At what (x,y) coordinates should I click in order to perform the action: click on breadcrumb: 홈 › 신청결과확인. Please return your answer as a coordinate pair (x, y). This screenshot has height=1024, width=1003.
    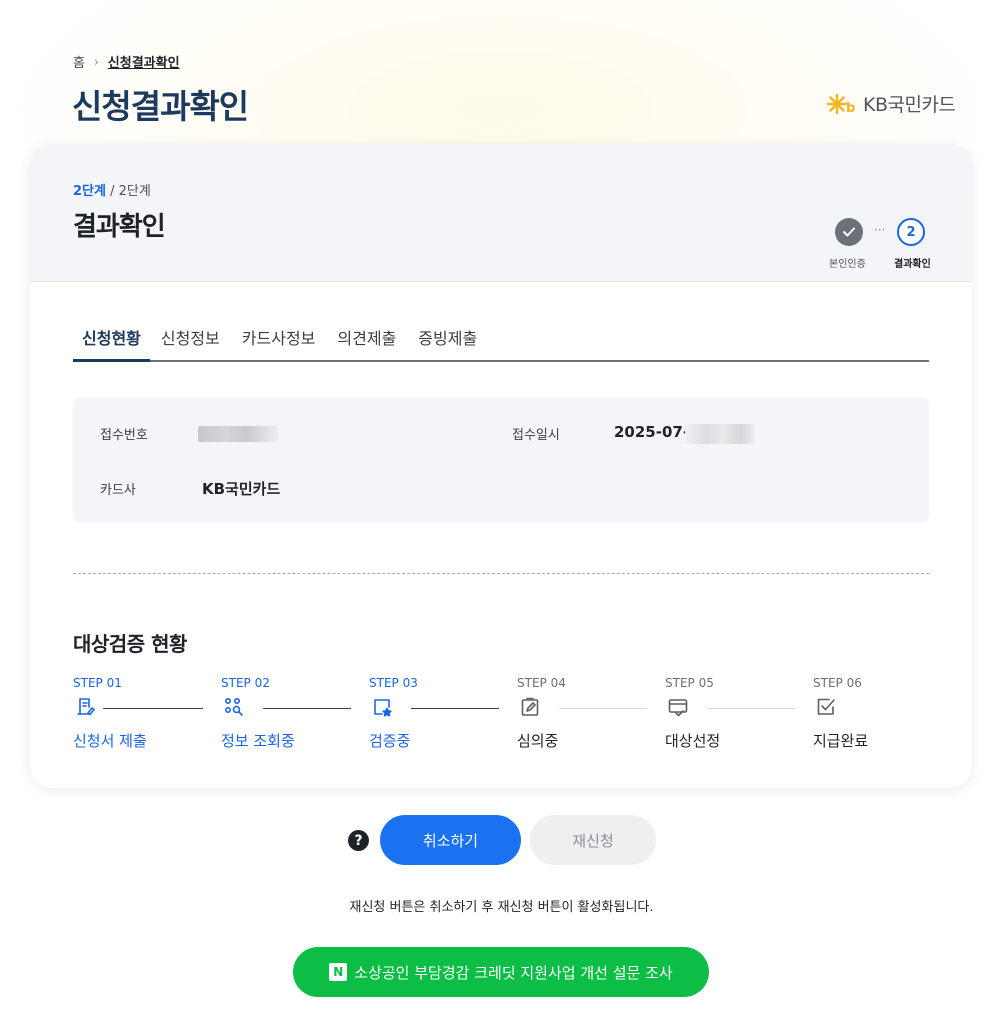
    Looking at the image, I should click on (126, 62).